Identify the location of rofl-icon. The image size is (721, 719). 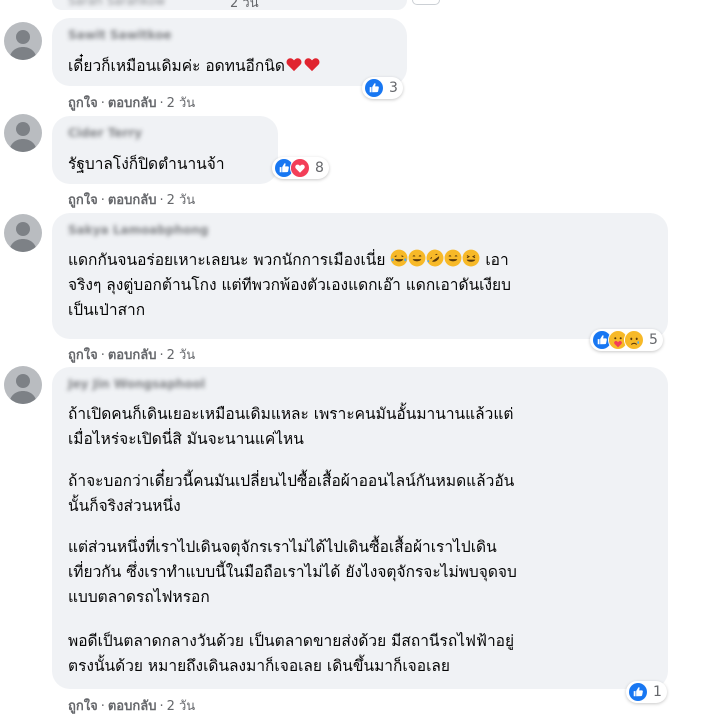
(435, 258).